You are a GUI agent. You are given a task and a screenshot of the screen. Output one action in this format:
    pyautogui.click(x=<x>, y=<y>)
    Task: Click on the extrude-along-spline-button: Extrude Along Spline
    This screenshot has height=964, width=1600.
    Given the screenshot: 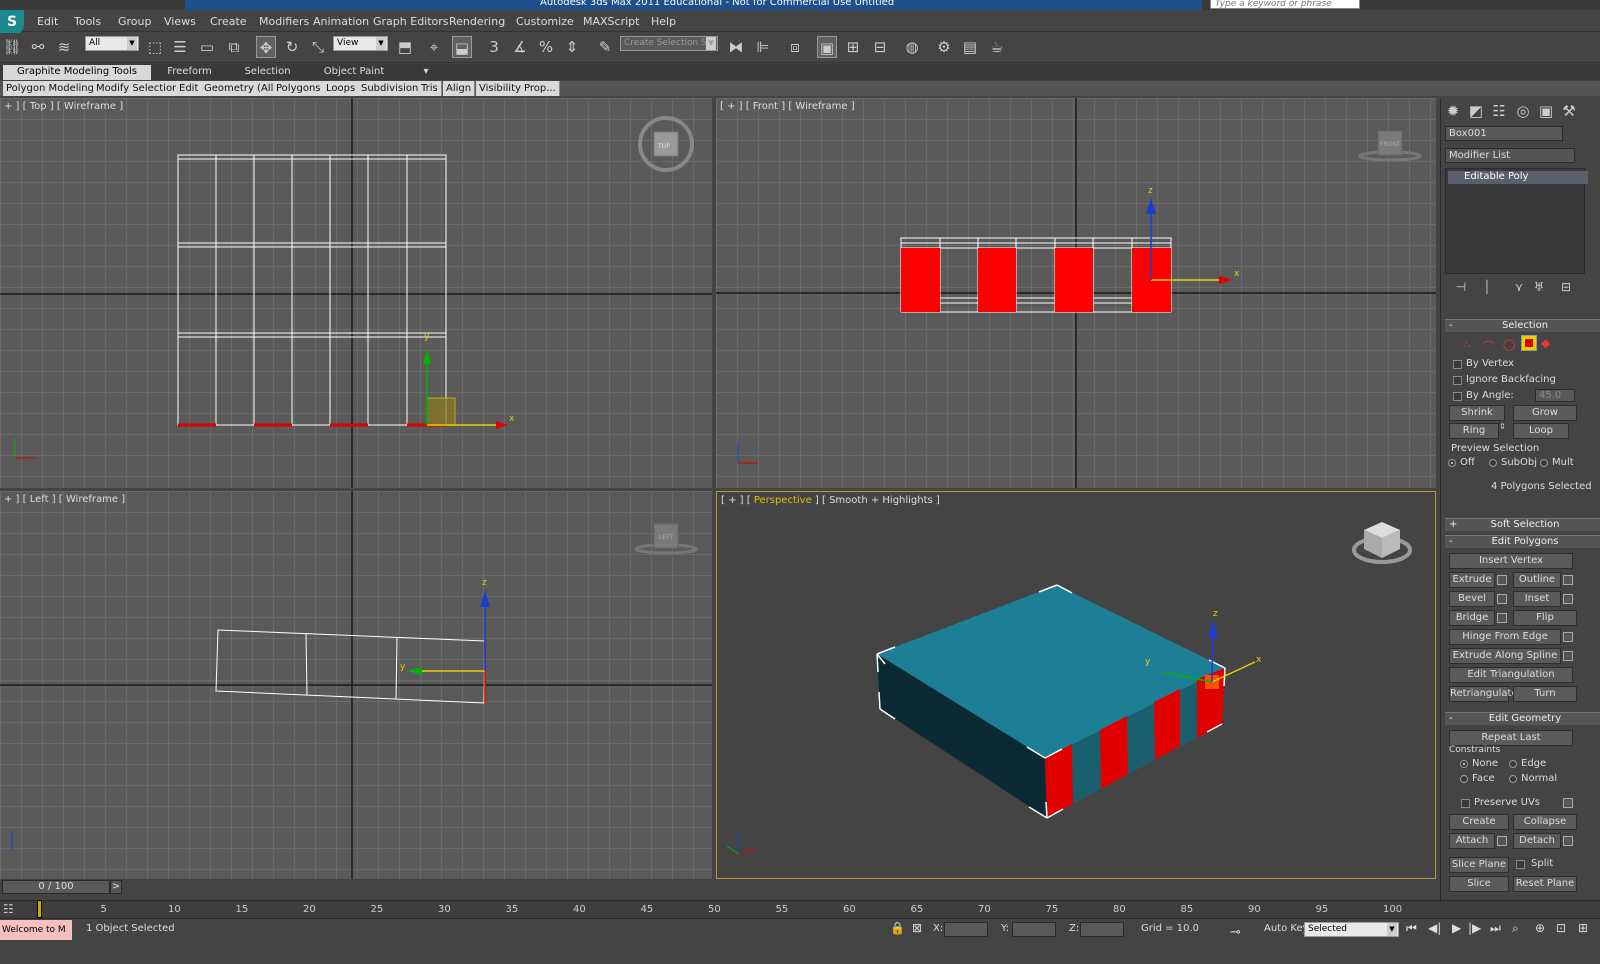 What is the action you would take?
    pyautogui.click(x=1505, y=656)
    